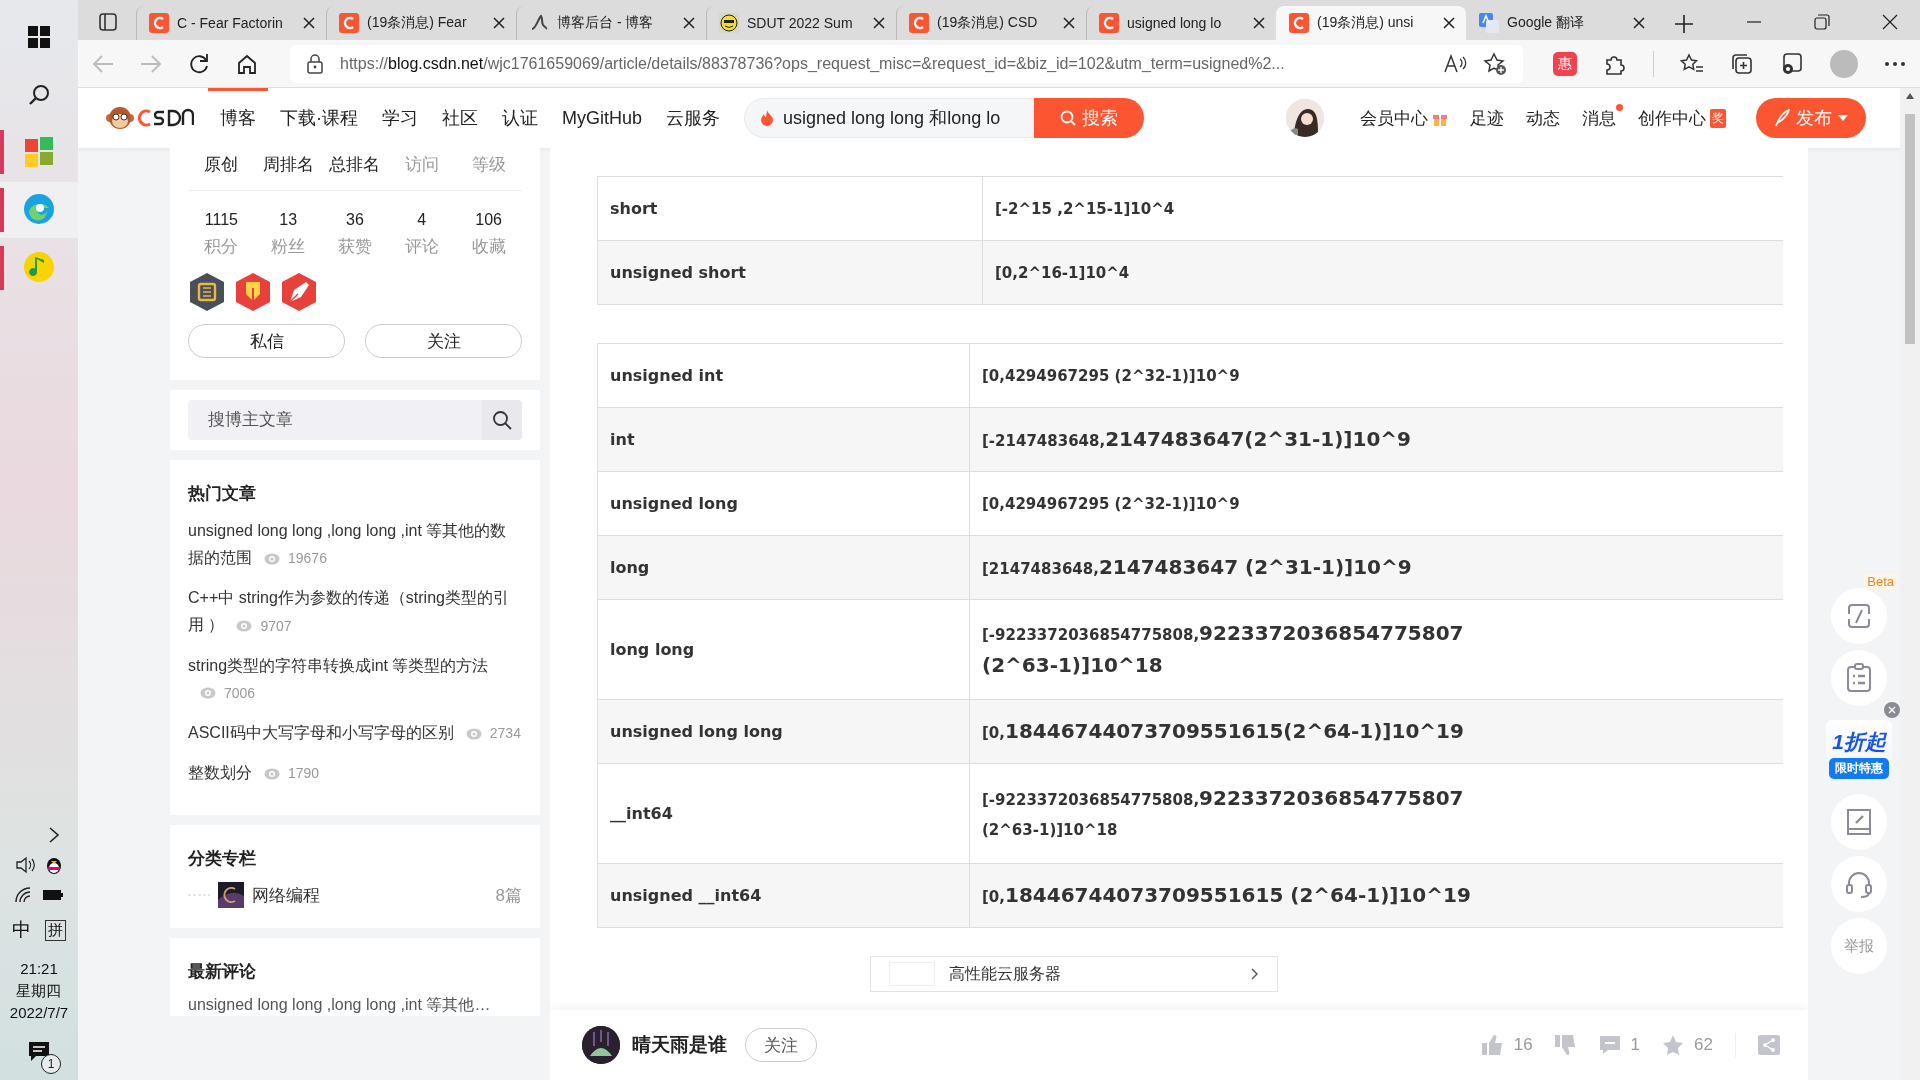  What do you see at coordinates (221, 247) in the screenshot?
I see `stat-label: 积分` at bounding box center [221, 247].